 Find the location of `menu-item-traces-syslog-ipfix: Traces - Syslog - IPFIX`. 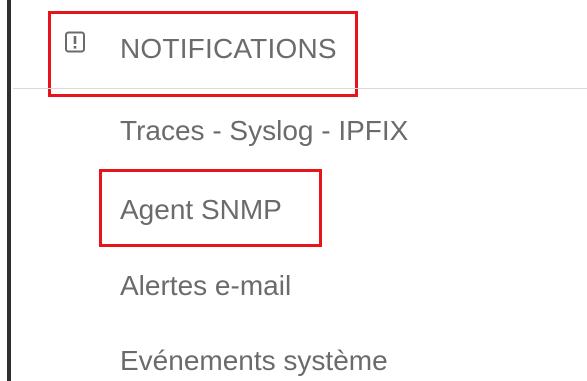

menu-item-traces-syslog-ipfix: Traces - Syslog - IPFIX is located at coordinates (264, 131).